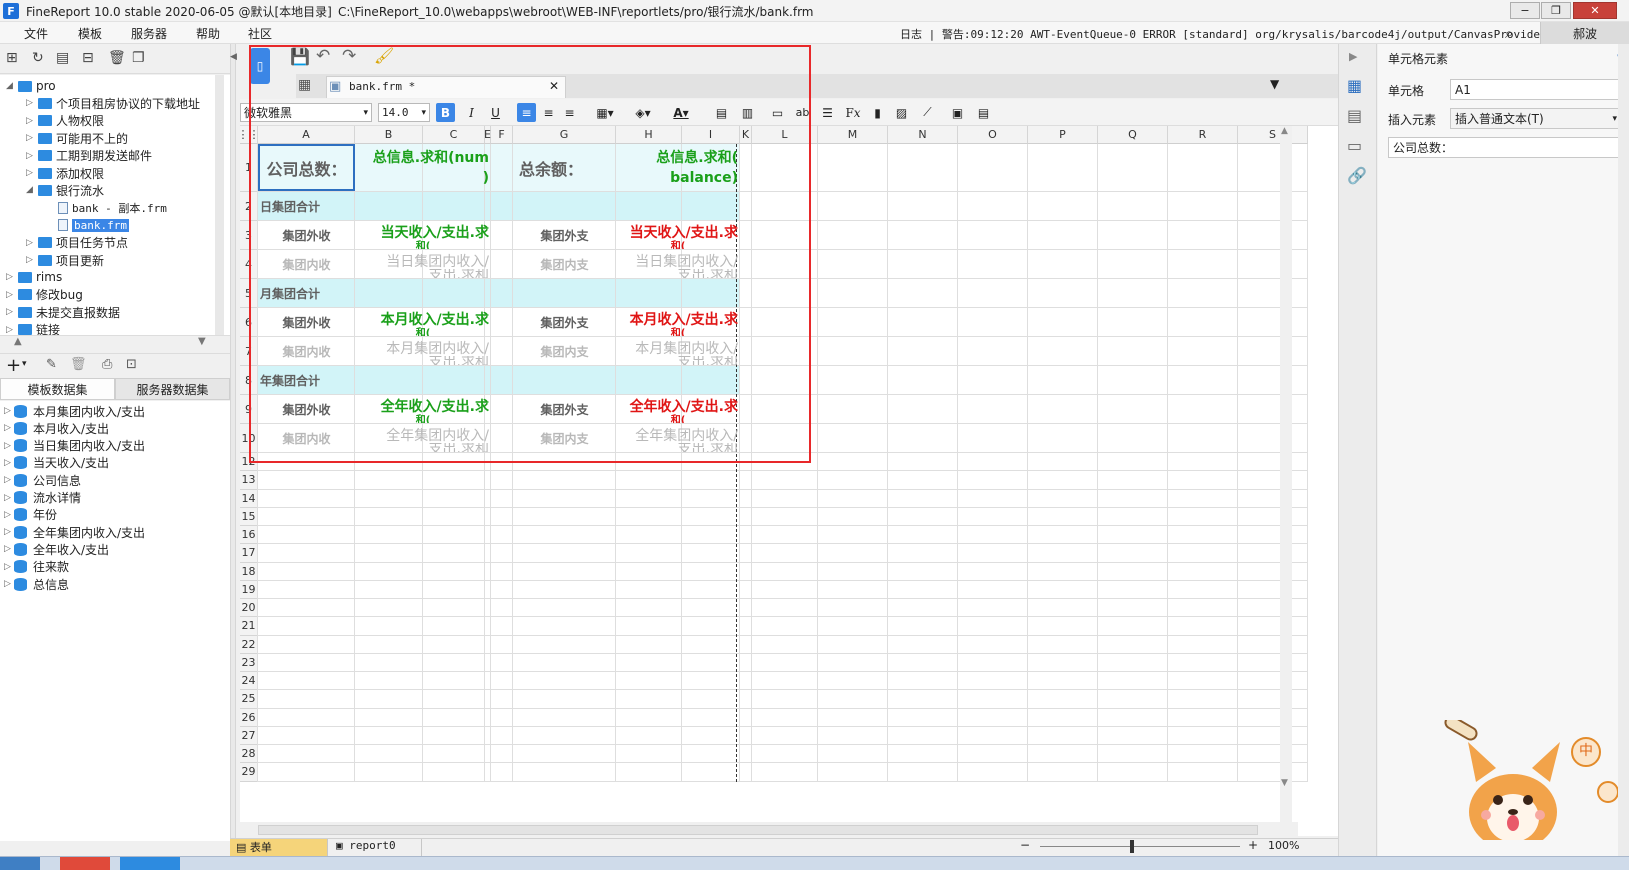 This screenshot has width=1629, height=870. I want to click on cell-address-field: A1, so click(1536, 89).